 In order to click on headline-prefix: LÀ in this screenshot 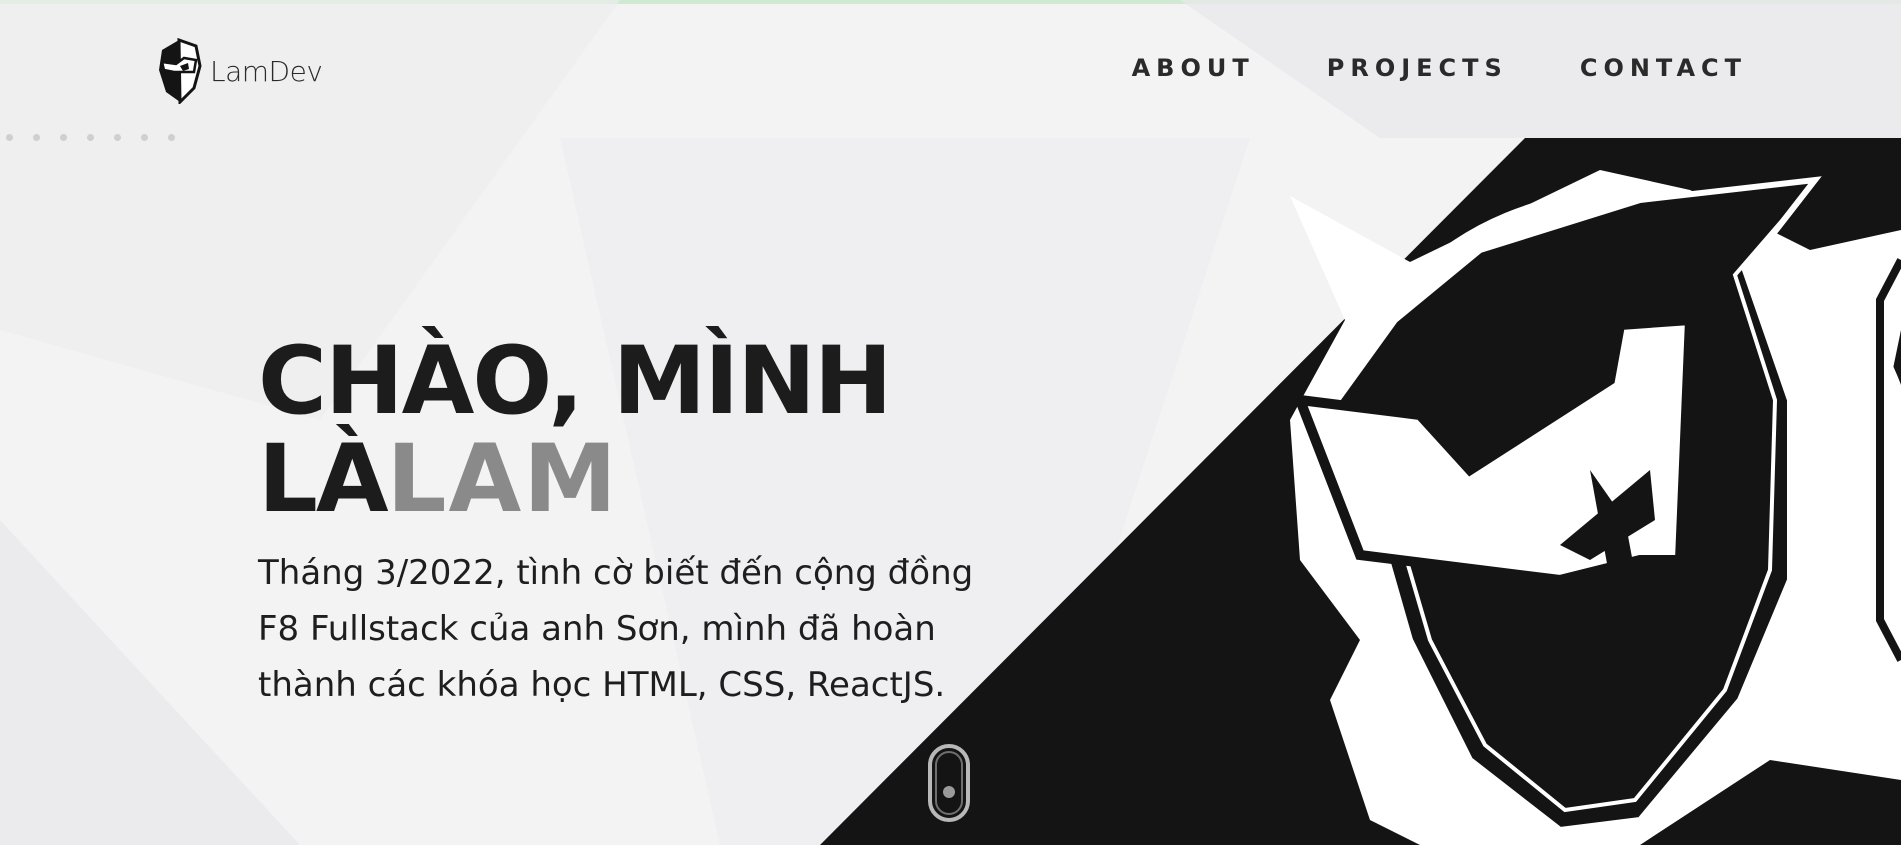, I will do `click(323, 479)`.